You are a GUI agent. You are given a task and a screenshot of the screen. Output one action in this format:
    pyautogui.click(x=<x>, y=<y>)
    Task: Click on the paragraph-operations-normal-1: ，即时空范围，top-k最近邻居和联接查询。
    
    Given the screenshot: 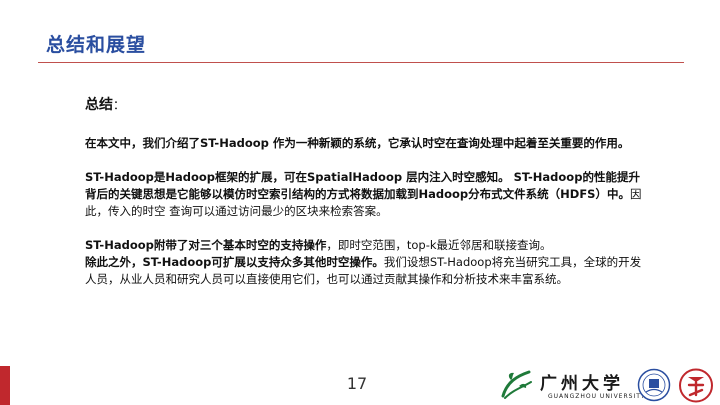 What is the action you would take?
    pyautogui.click(x=439, y=245)
    